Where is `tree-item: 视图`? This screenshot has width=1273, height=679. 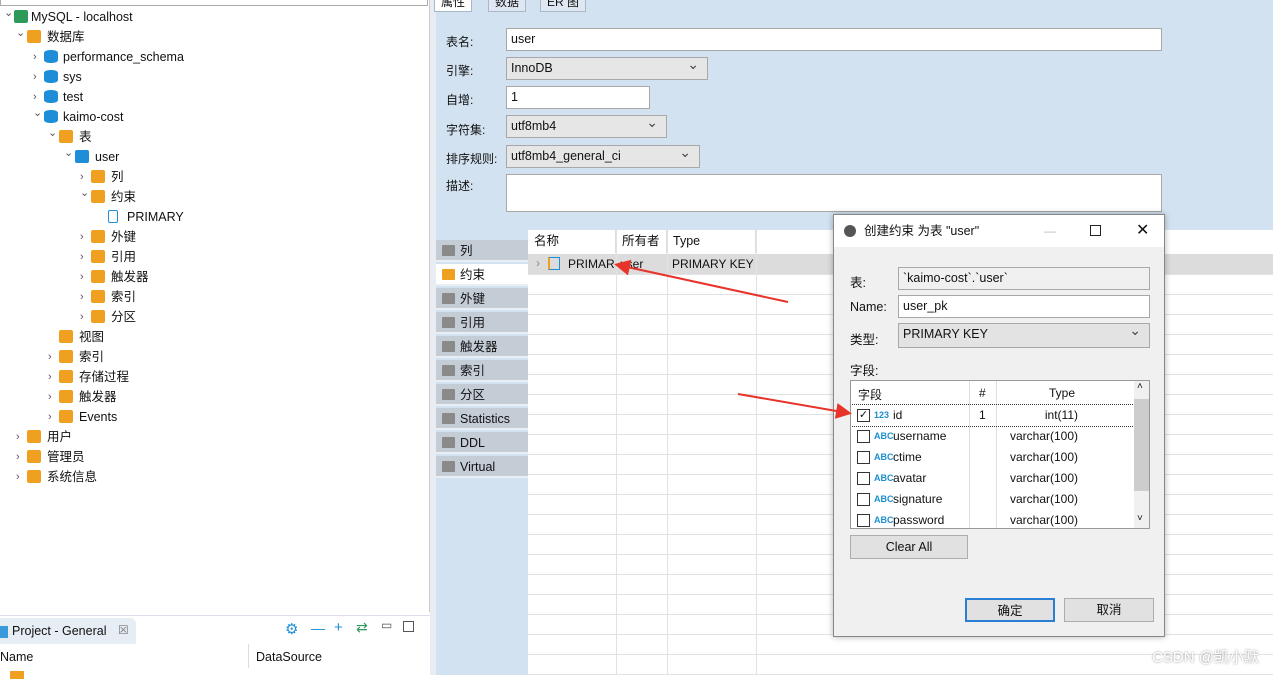
tree-item: 视图 is located at coordinates (214, 337).